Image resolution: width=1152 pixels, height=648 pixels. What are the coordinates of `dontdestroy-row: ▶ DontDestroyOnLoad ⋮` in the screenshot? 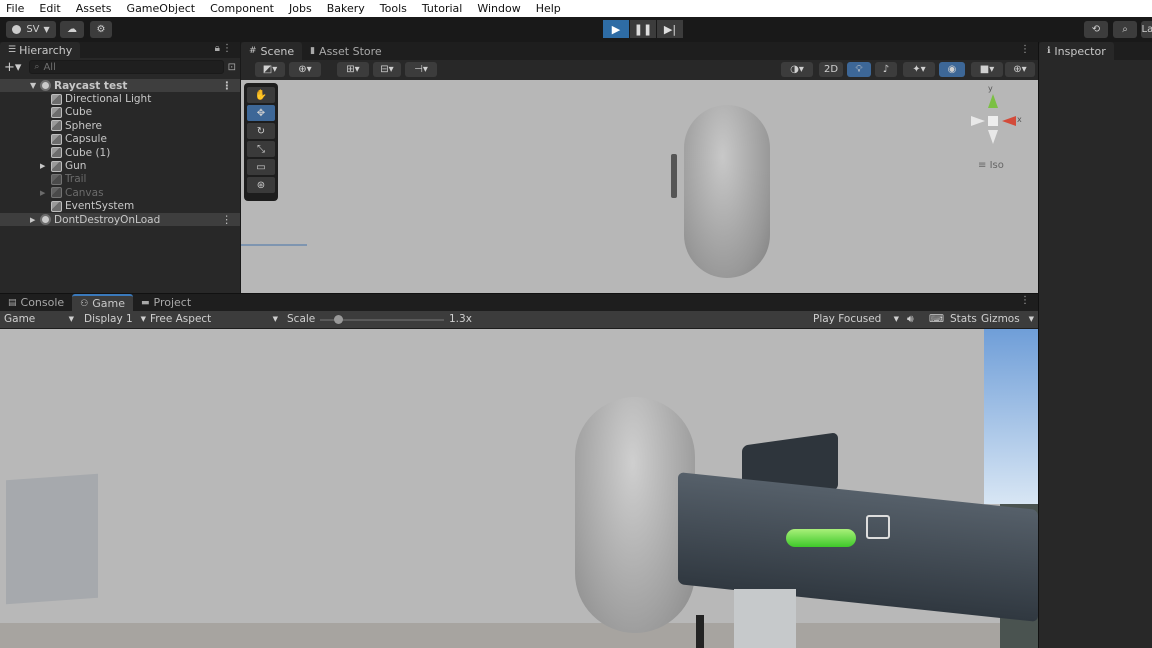 It's located at (120, 219).